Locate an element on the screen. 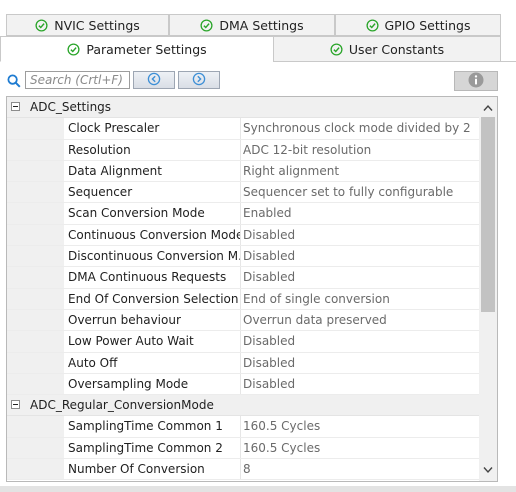 Image resolution: width=516 pixels, height=492 pixels. property-value: Enabled is located at coordinates (360, 213).